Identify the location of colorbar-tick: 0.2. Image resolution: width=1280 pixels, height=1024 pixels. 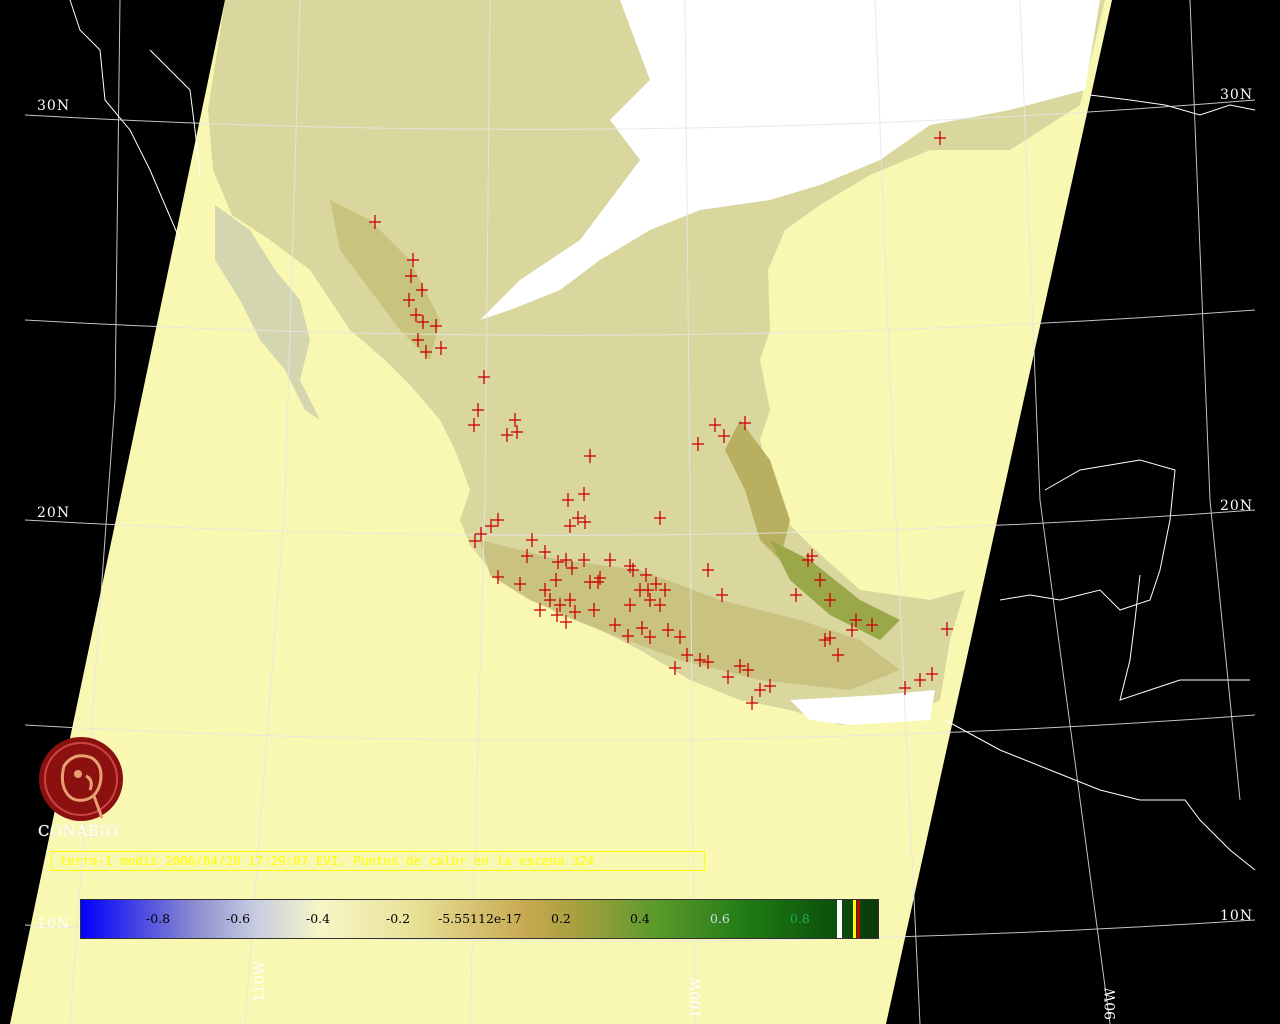
(561, 918).